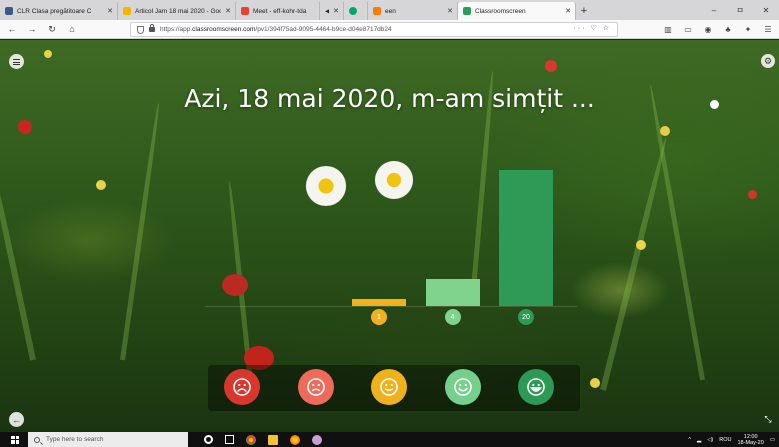 This screenshot has height=447, width=779. I want to click on network-icon: ▂, so click(699, 440).